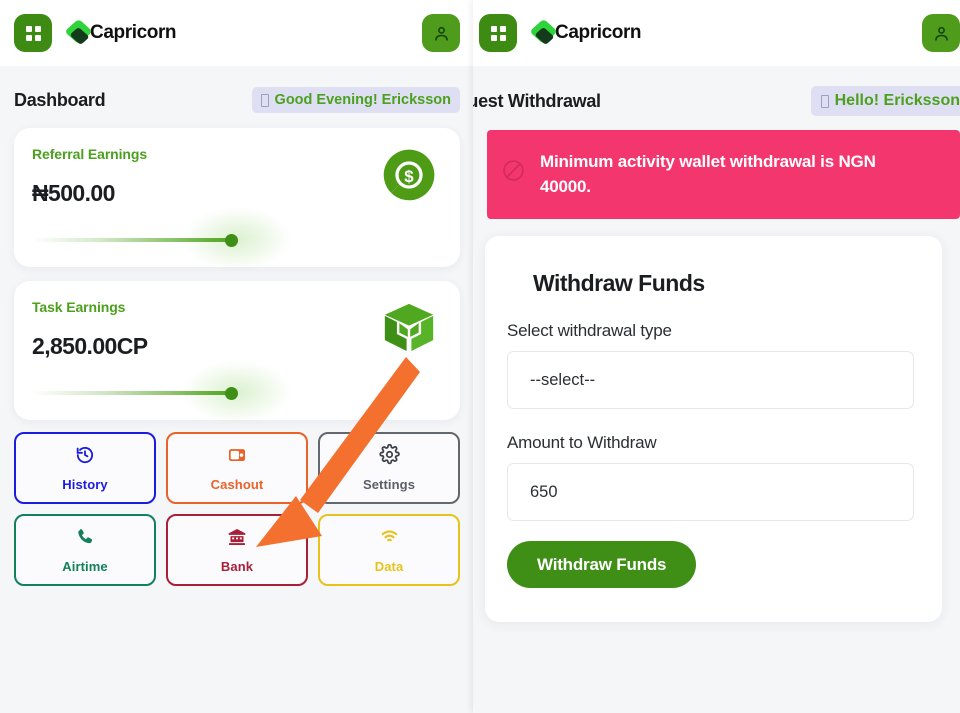 The height and width of the screenshot is (713, 960). Describe the element at coordinates (103, 154) in the screenshot. I see `referral-earnings-label: Referral Earnings` at that location.